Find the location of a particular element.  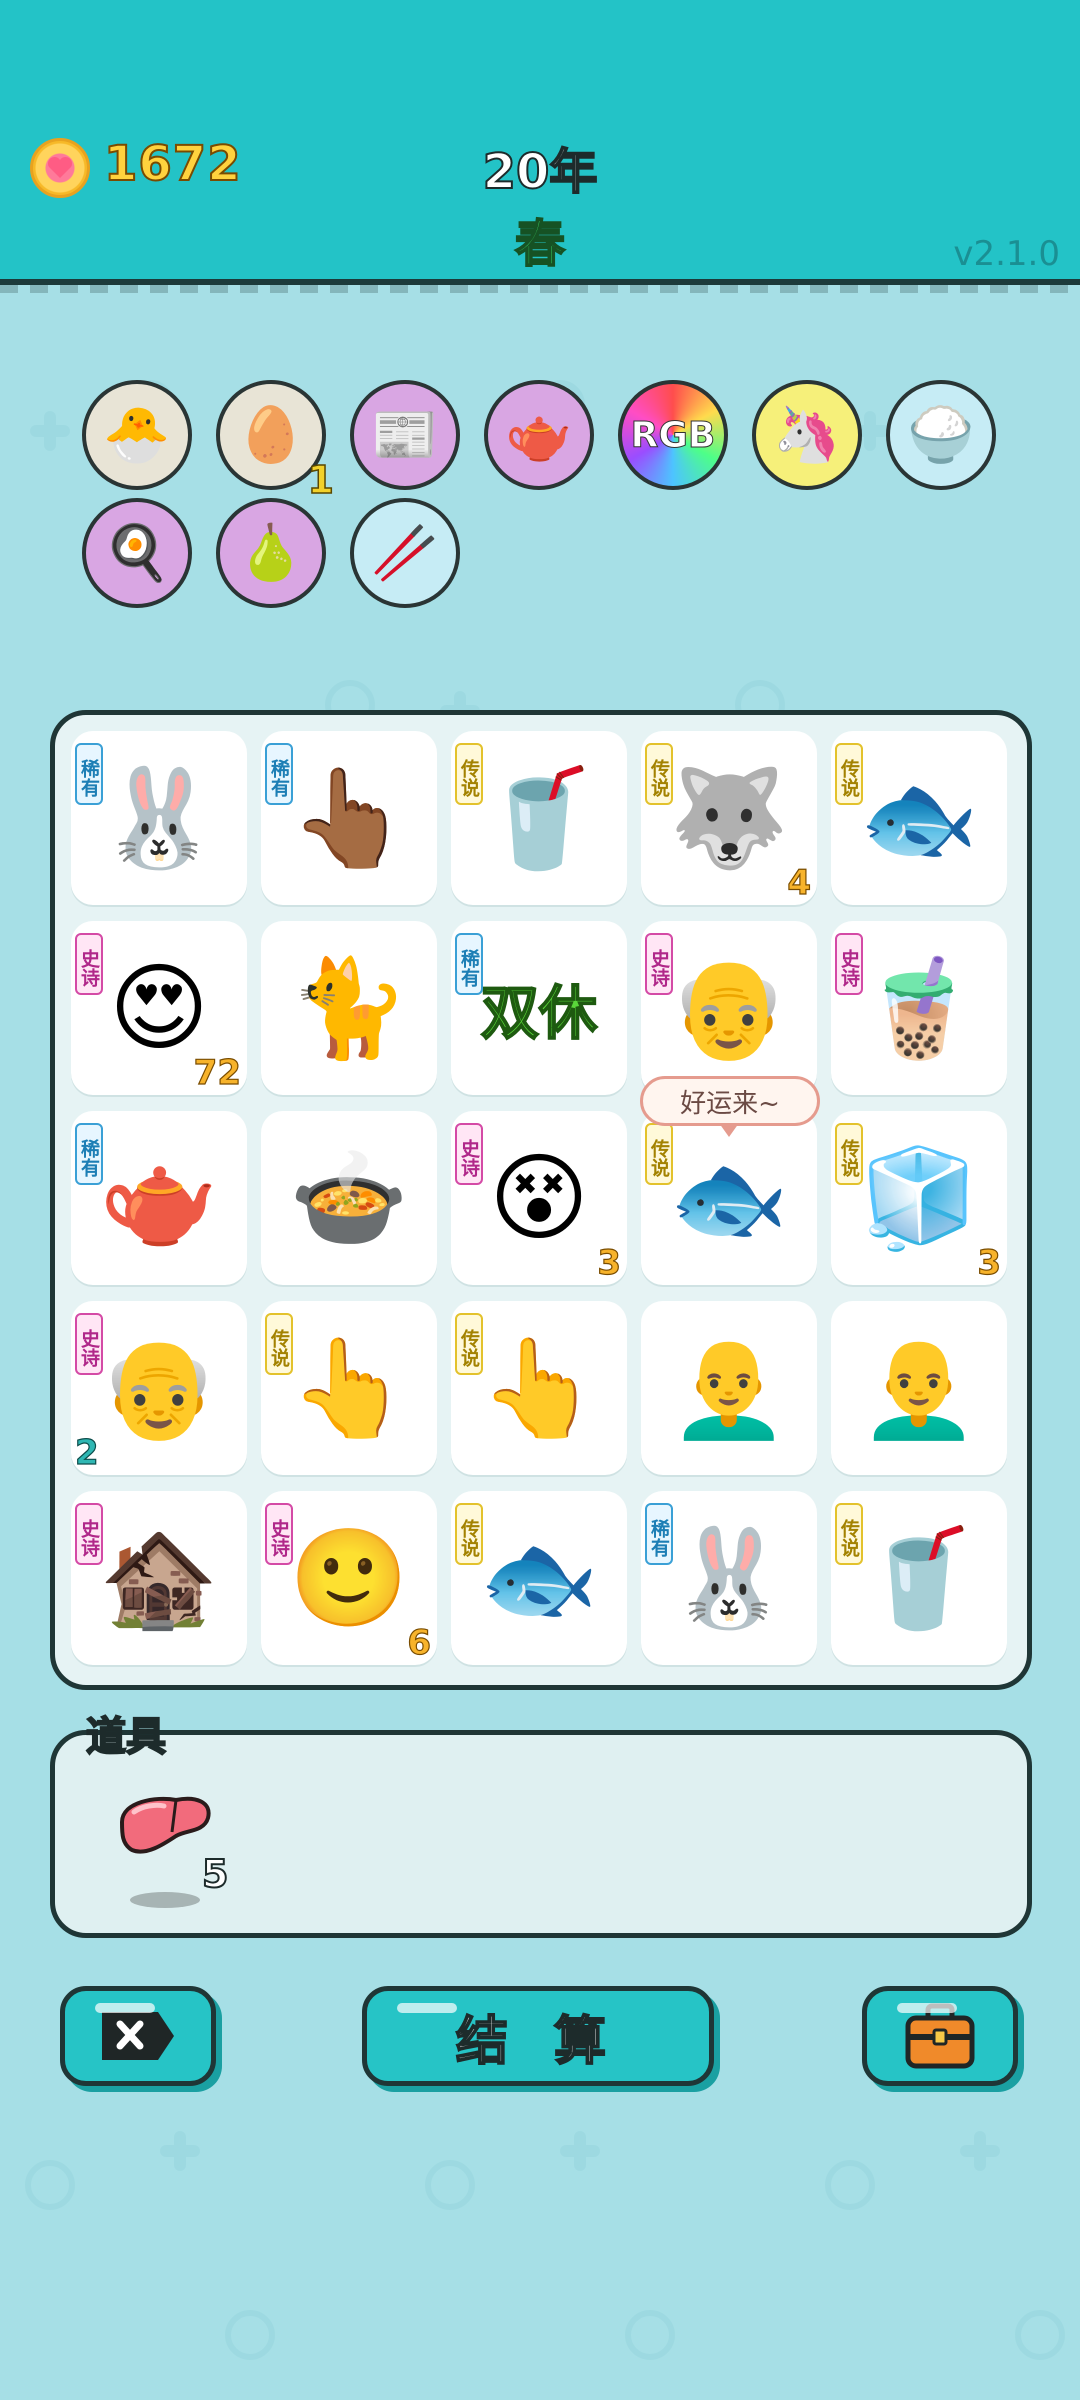

gravy-boat-icon-glyph: 🫖 is located at coordinates (539, 434).